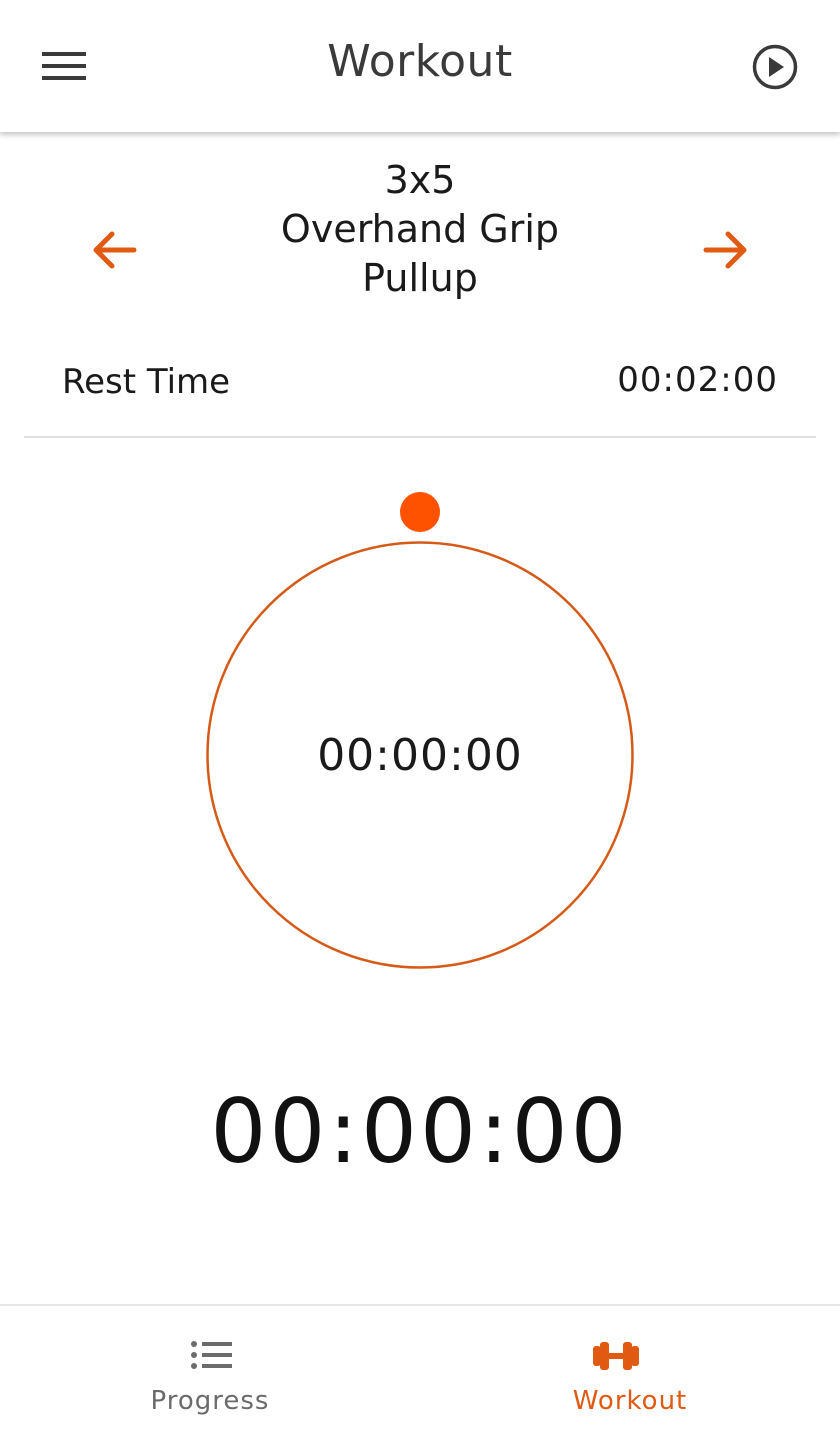 The height and width of the screenshot is (1444, 840). What do you see at coordinates (420, 512) in the screenshot?
I see `timer-progress-dot` at bounding box center [420, 512].